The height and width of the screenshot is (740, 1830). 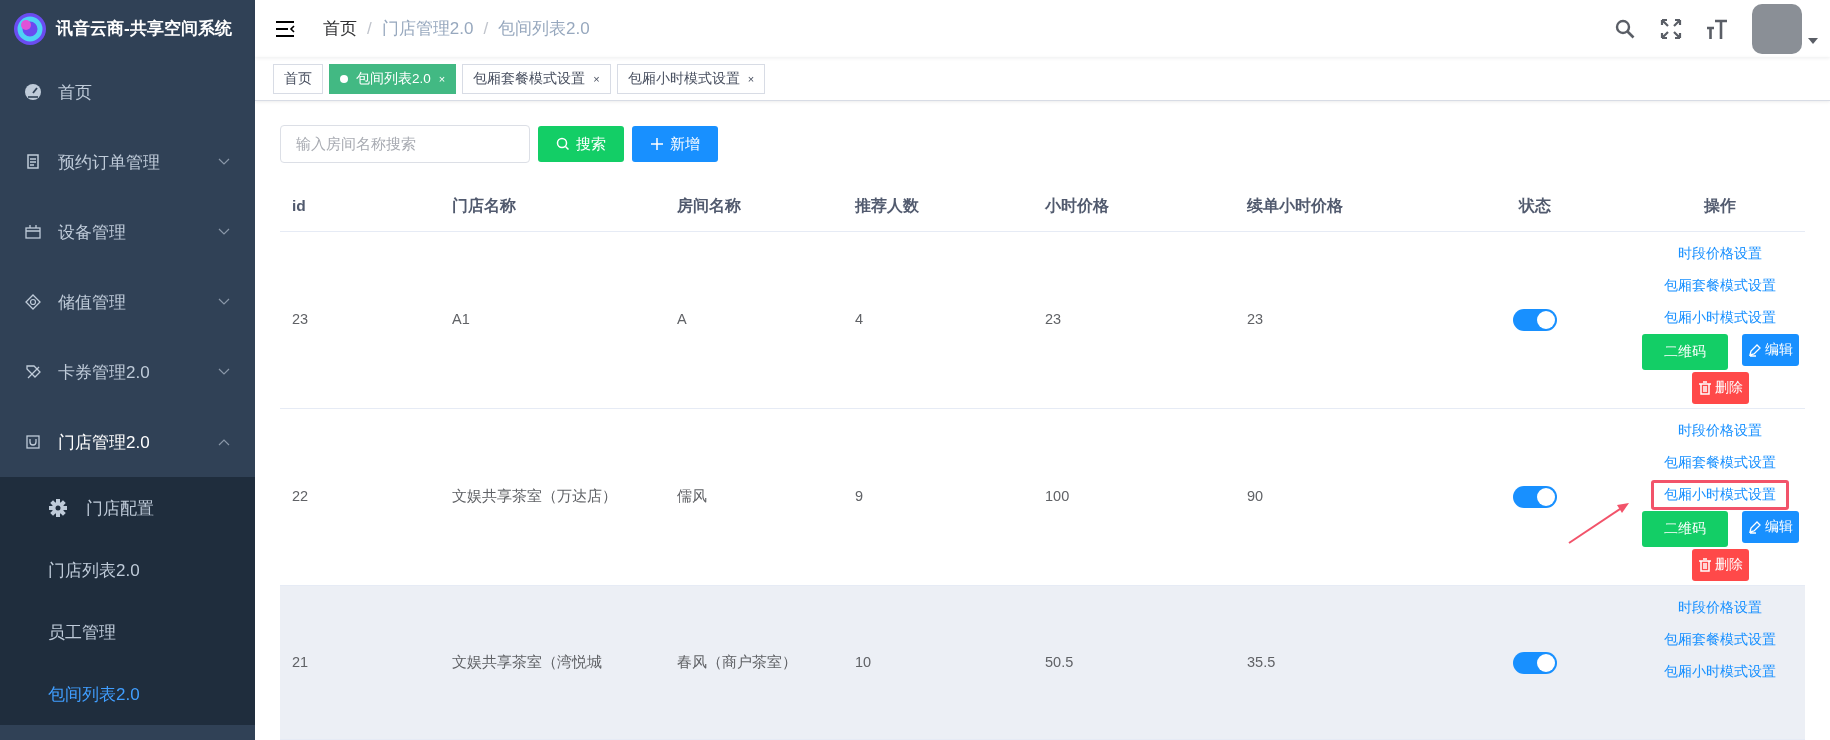 I want to click on table-cell-text: 4, so click(x=859, y=320).